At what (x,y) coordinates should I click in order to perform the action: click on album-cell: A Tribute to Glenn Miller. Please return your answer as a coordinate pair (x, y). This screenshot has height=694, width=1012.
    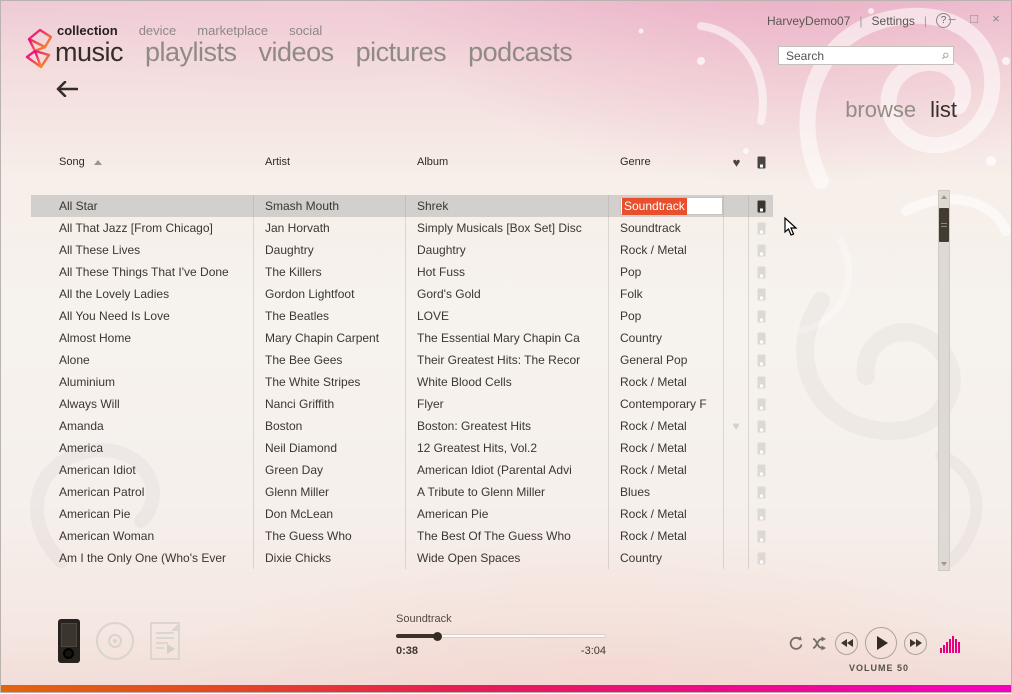
    Looking at the image, I should click on (481, 492).